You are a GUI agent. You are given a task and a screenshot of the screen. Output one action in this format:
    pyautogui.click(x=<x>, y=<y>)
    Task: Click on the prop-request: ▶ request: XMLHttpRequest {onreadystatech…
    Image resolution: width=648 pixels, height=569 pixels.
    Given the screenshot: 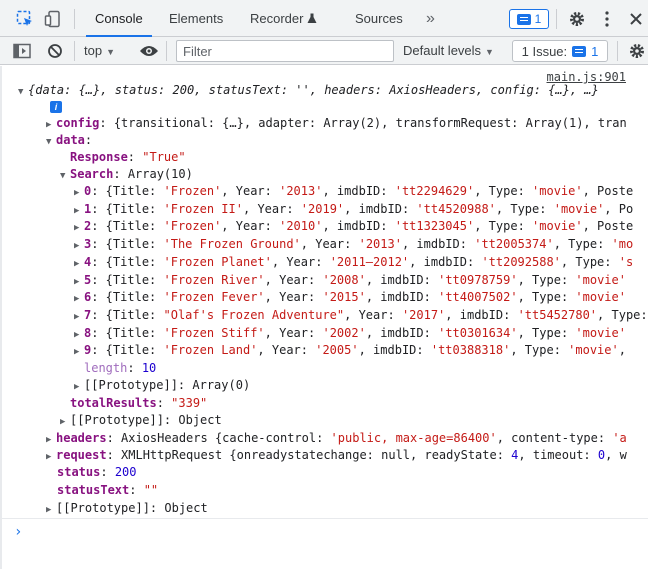 What is the action you would take?
    pyautogui.click(x=324, y=455)
    